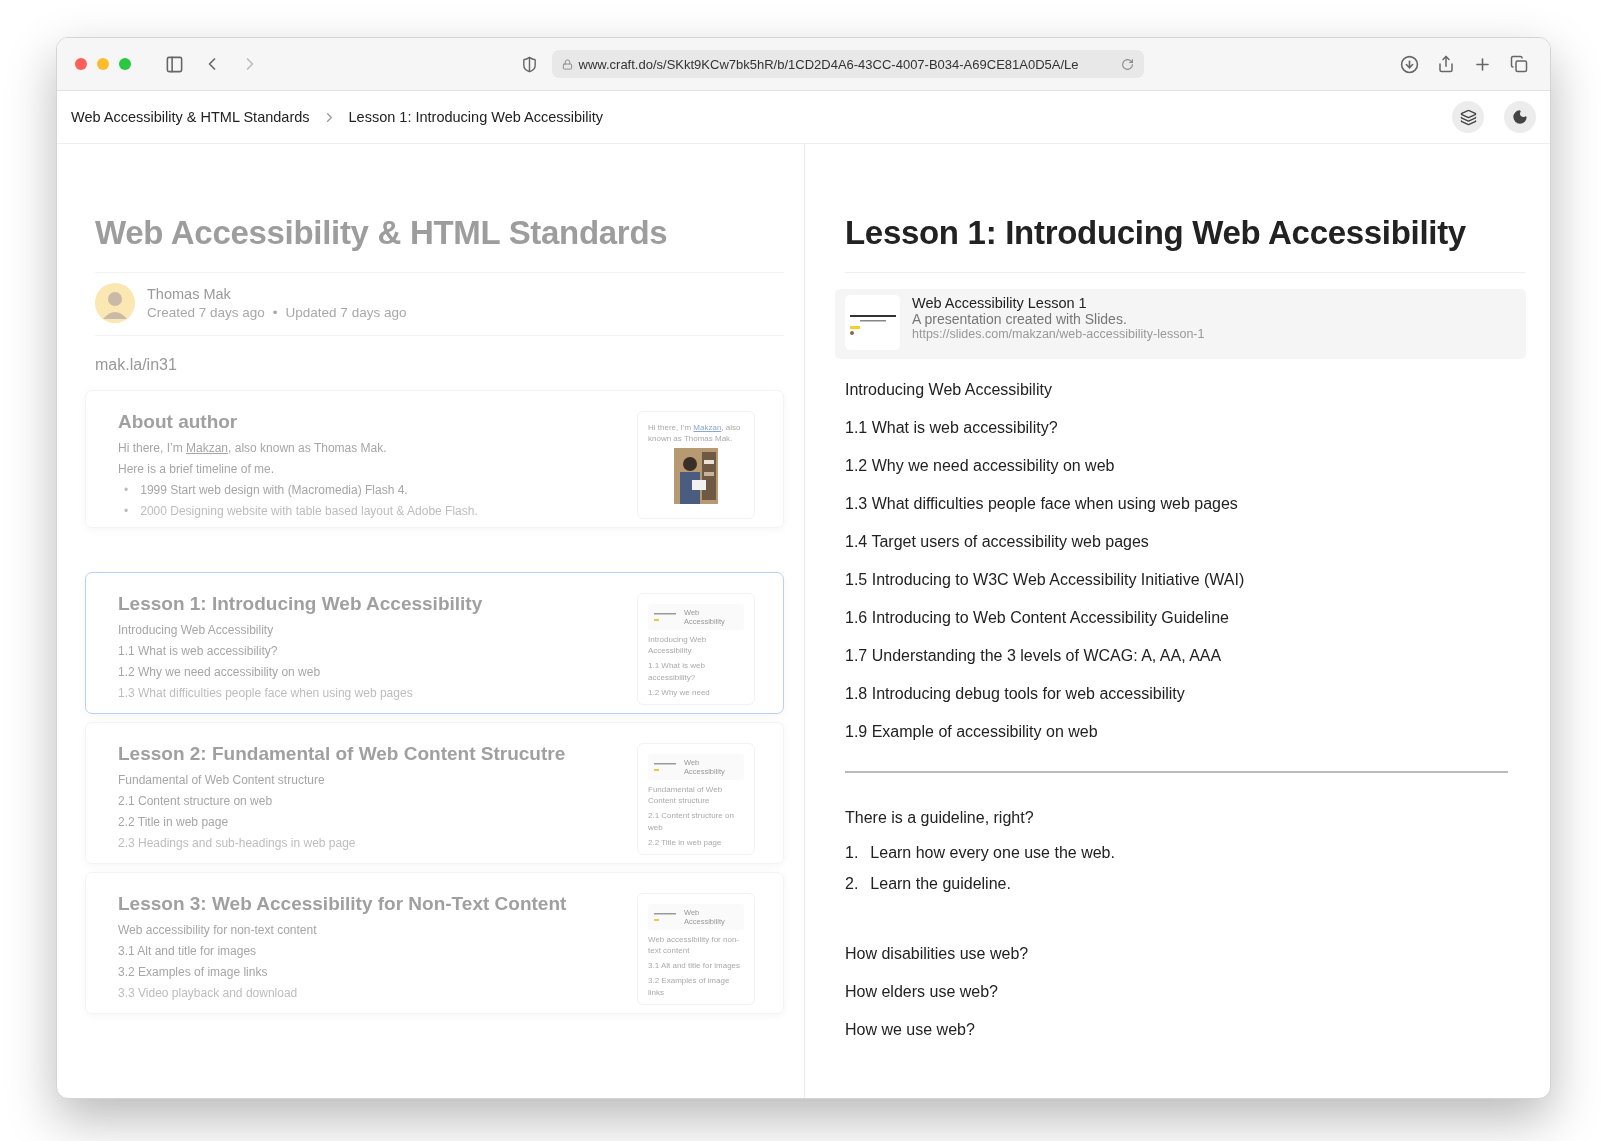  Describe the element at coordinates (1045, 580) in the screenshot. I see `toc-item: 1.5 Introducing to W3C Web Accessibility Initiative (WAI)` at that location.